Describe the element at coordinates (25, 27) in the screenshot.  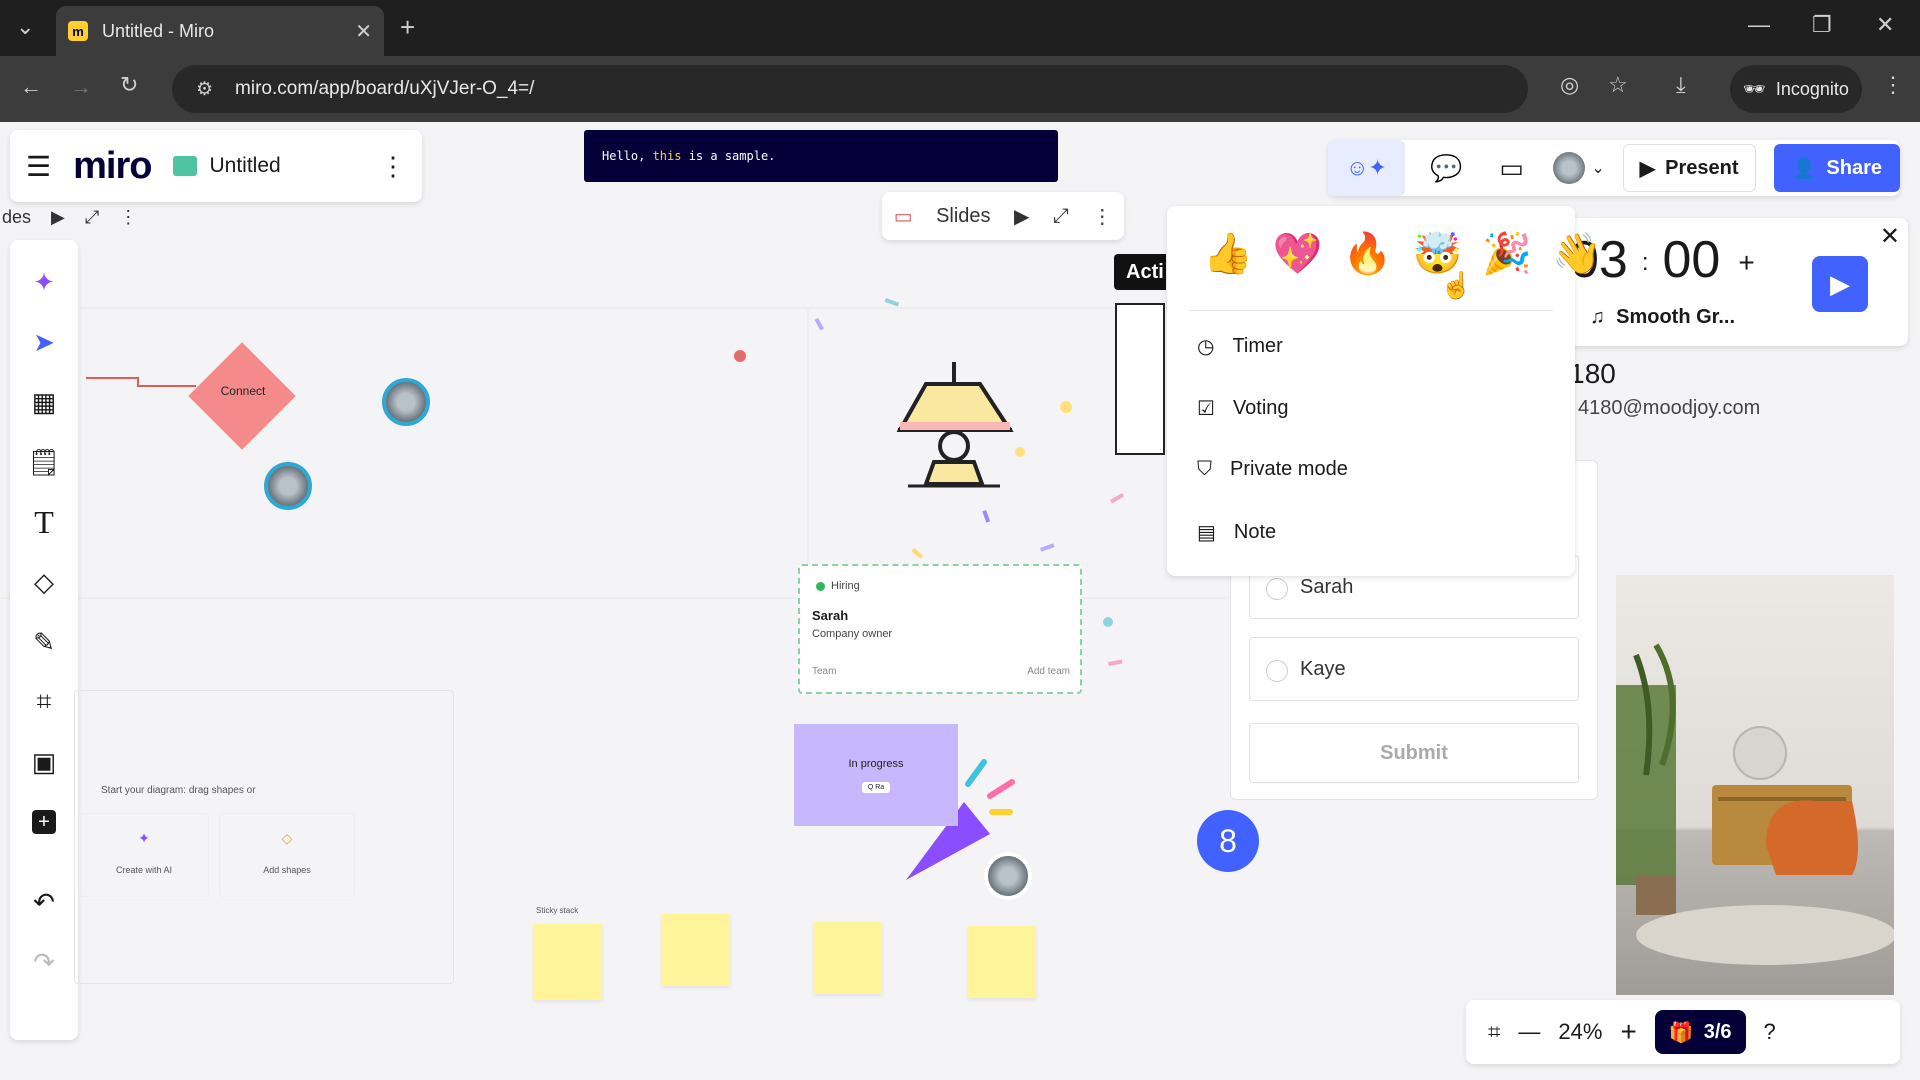
I see `tab-search-icon: ⌄` at that location.